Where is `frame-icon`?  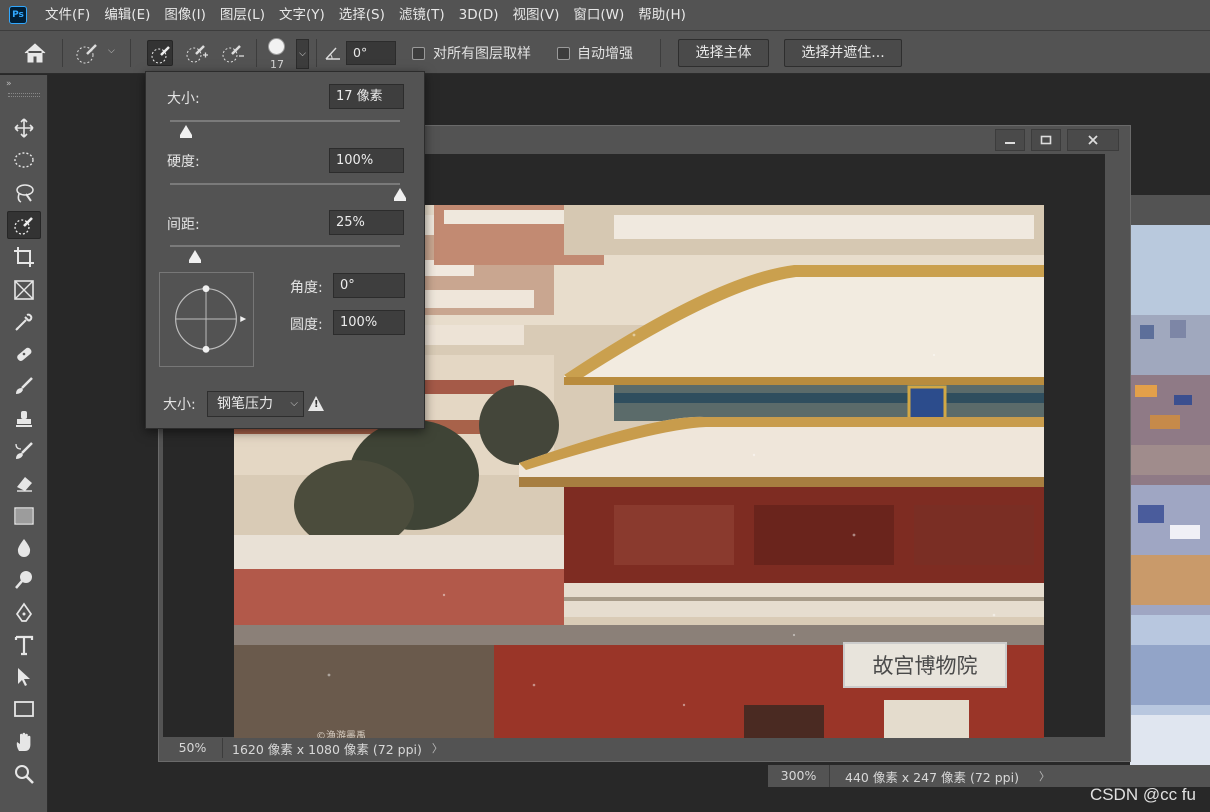 frame-icon is located at coordinates (24, 290).